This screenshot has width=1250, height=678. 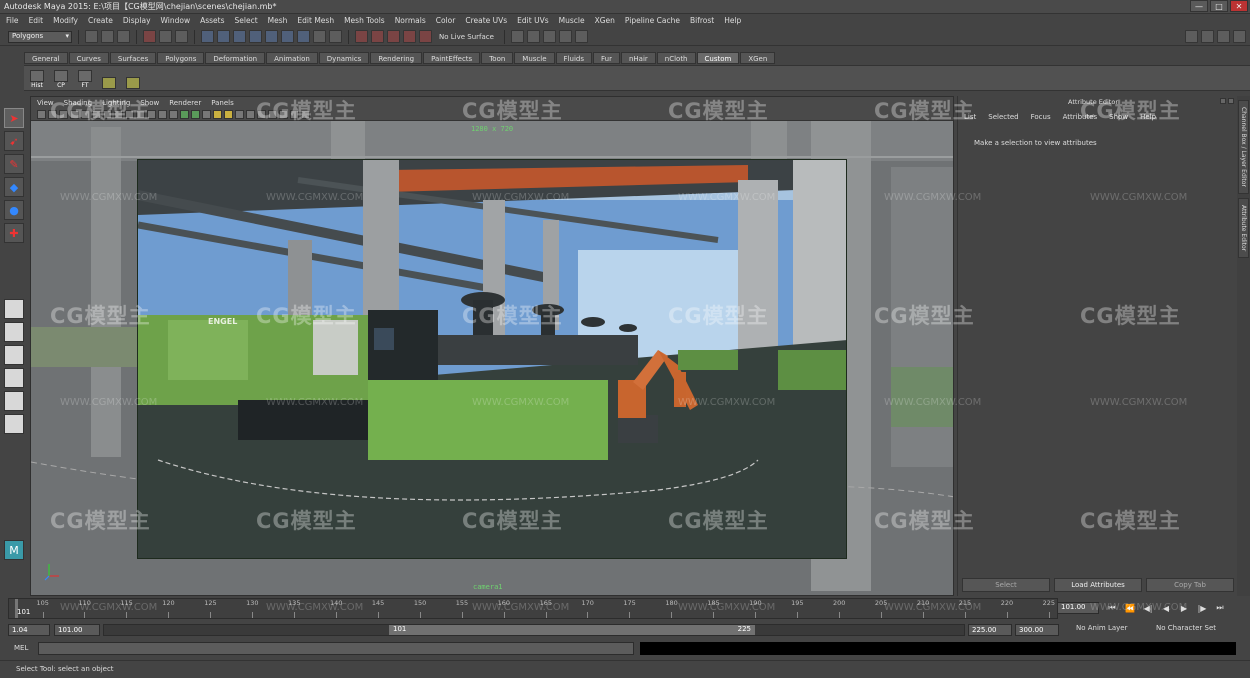 What do you see at coordinates (116, 103) in the screenshot?
I see `viewport-menu-lighting: Lighting` at bounding box center [116, 103].